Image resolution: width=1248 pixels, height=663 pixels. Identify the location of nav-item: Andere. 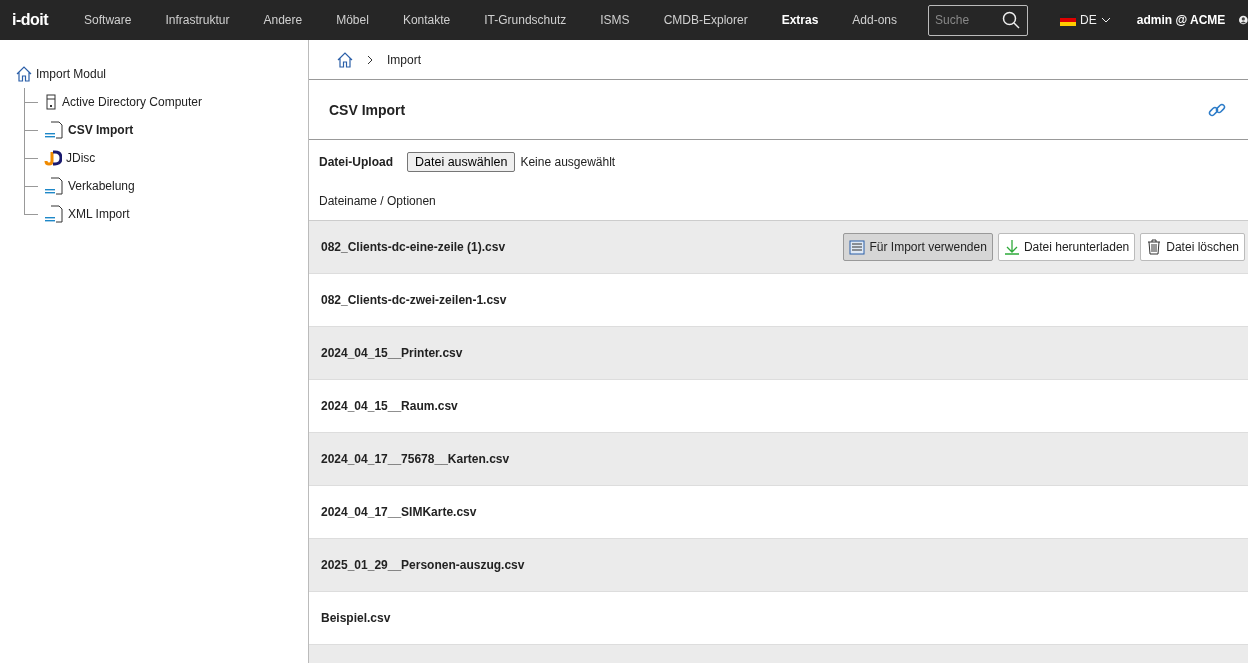
(283, 20).